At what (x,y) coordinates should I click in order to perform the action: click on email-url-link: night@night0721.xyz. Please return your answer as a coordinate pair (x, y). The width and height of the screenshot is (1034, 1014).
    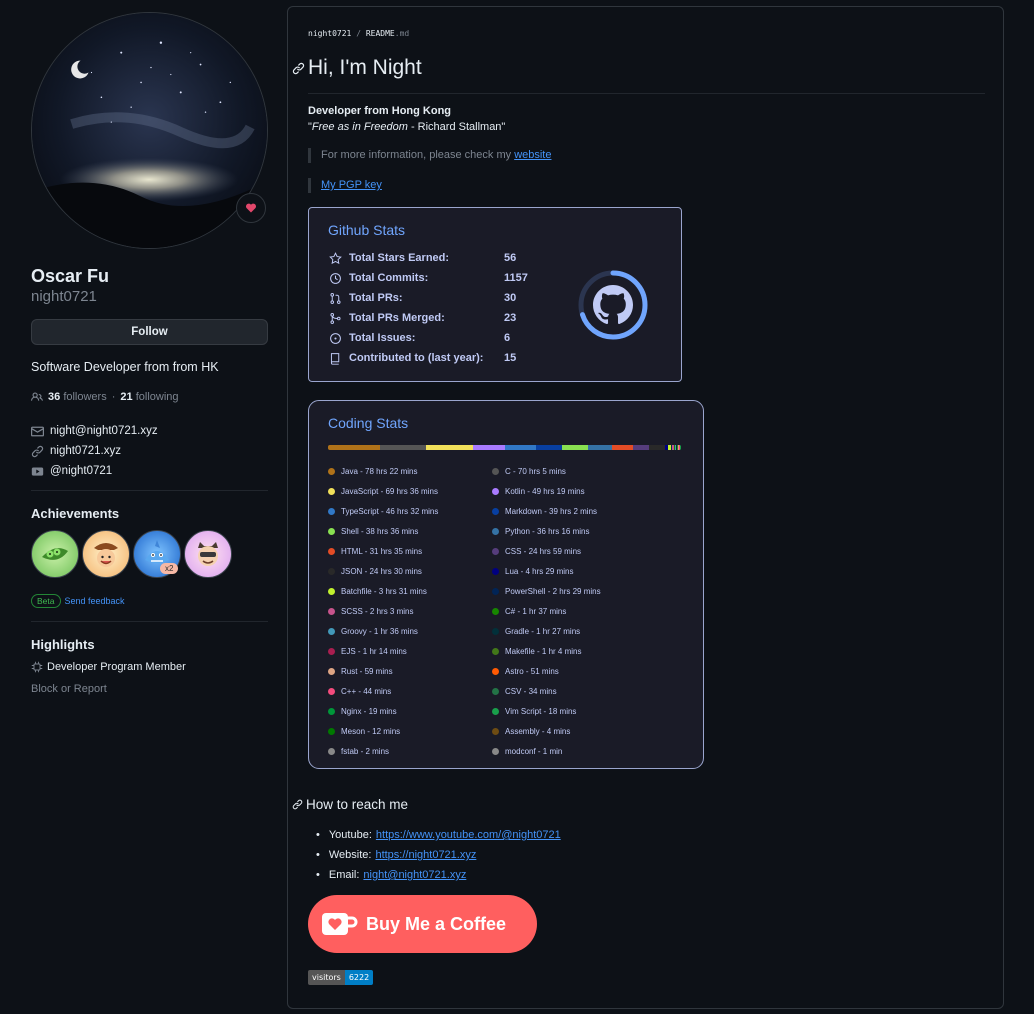
    Looking at the image, I should click on (414, 875).